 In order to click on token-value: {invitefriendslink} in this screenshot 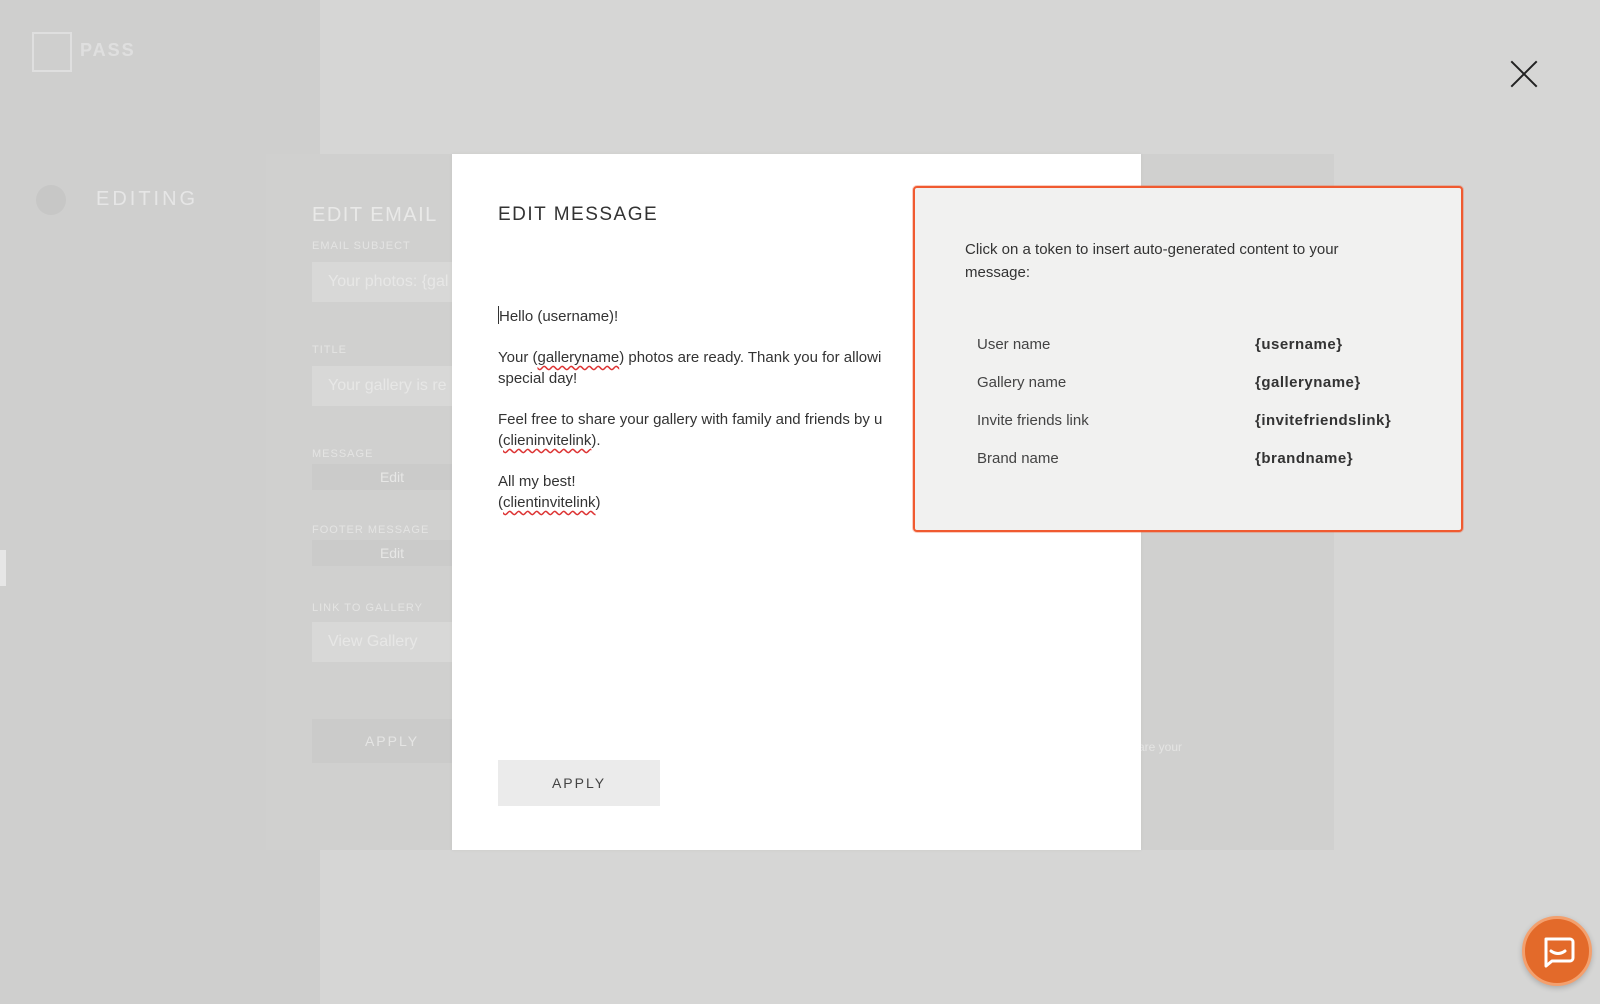, I will do `click(1323, 420)`.